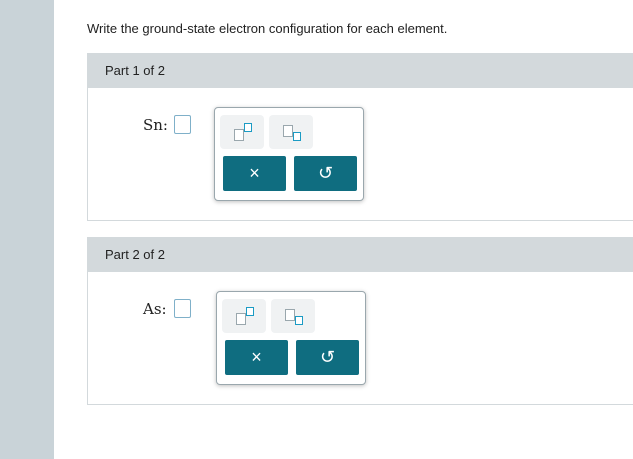  Describe the element at coordinates (155, 125) in the screenshot. I see `element-label-sn: Sn:` at that location.